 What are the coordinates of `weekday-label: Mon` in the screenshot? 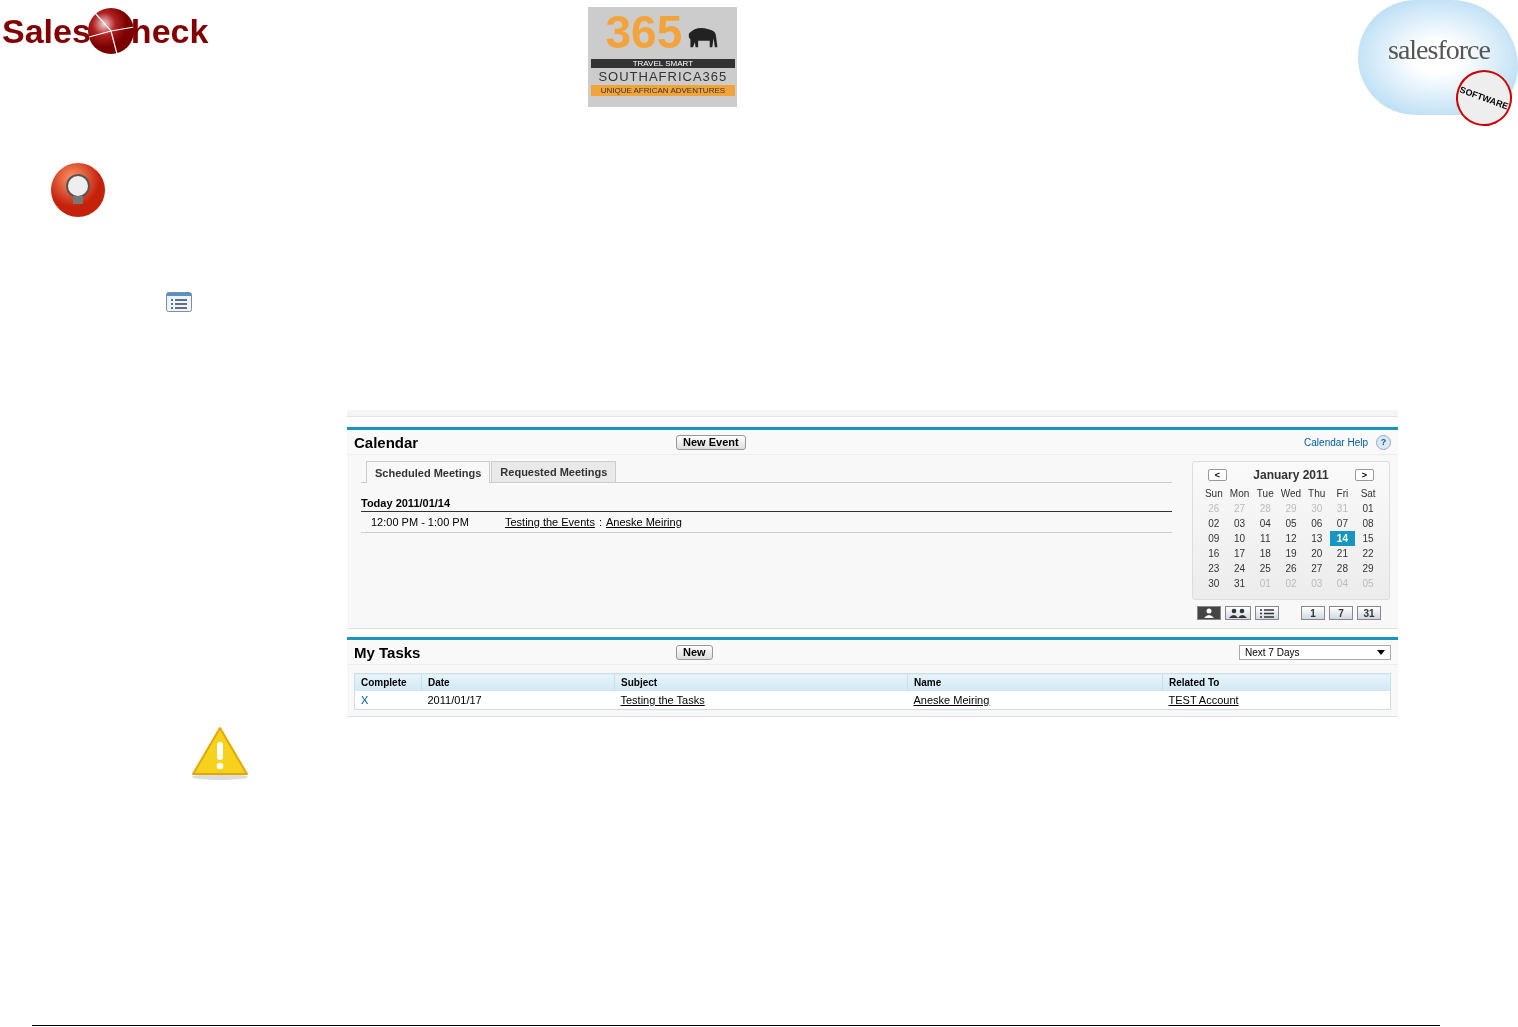 It's located at (1239, 494).